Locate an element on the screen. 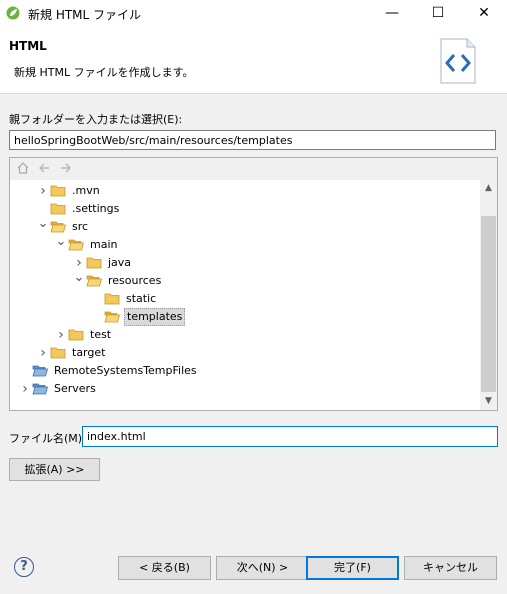 This screenshot has height=594, width=507. file-name-label: ファイル名(M): is located at coordinates (47, 438).